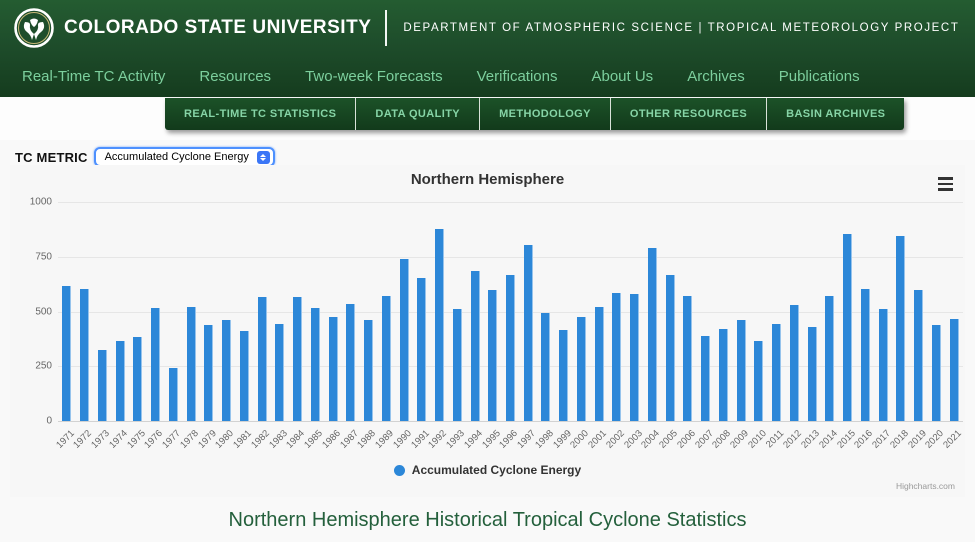  What do you see at coordinates (235, 76) in the screenshot?
I see `nav-link-resources: Resources` at bounding box center [235, 76].